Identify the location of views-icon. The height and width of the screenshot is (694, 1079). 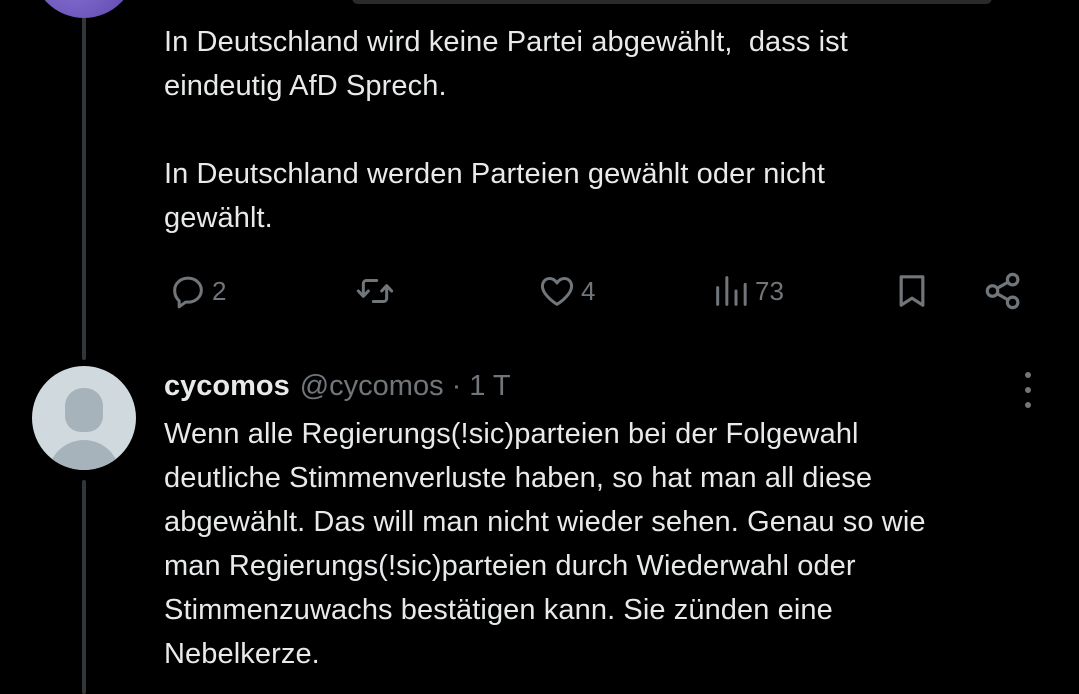
(731, 291).